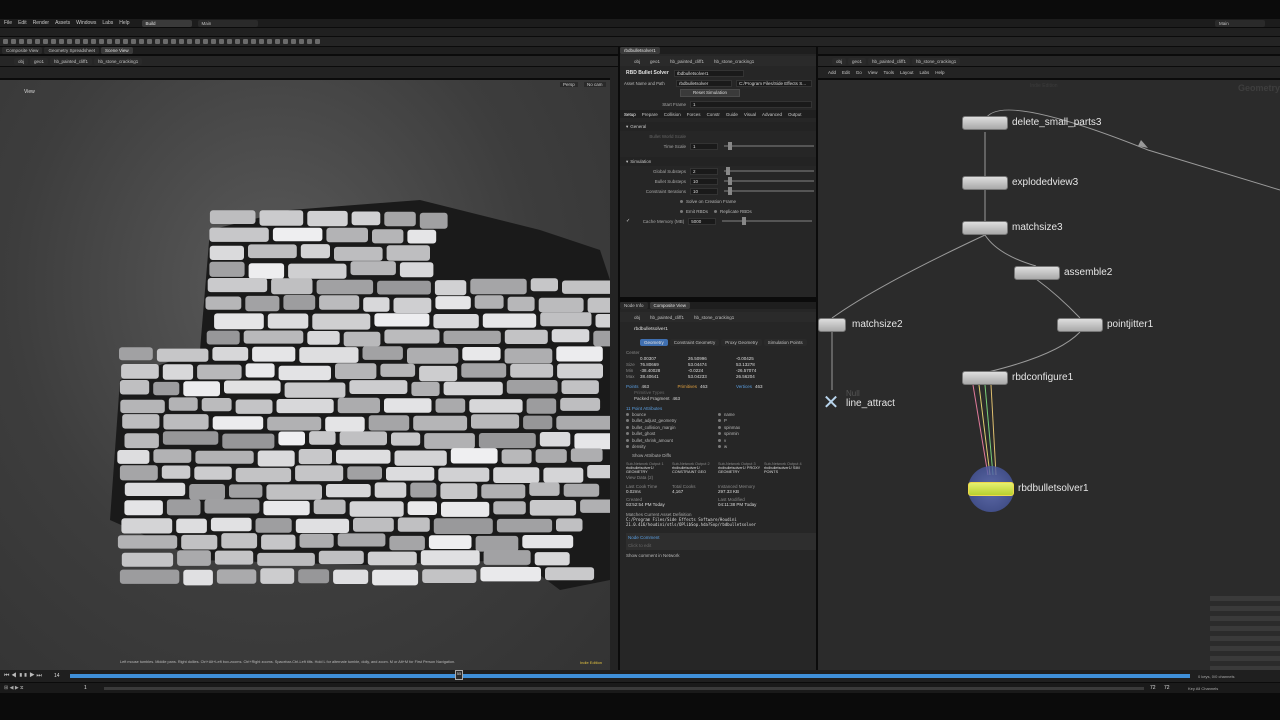  What do you see at coordinates (832, 325) in the screenshot?
I see `node-matchsize2` at bounding box center [832, 325].